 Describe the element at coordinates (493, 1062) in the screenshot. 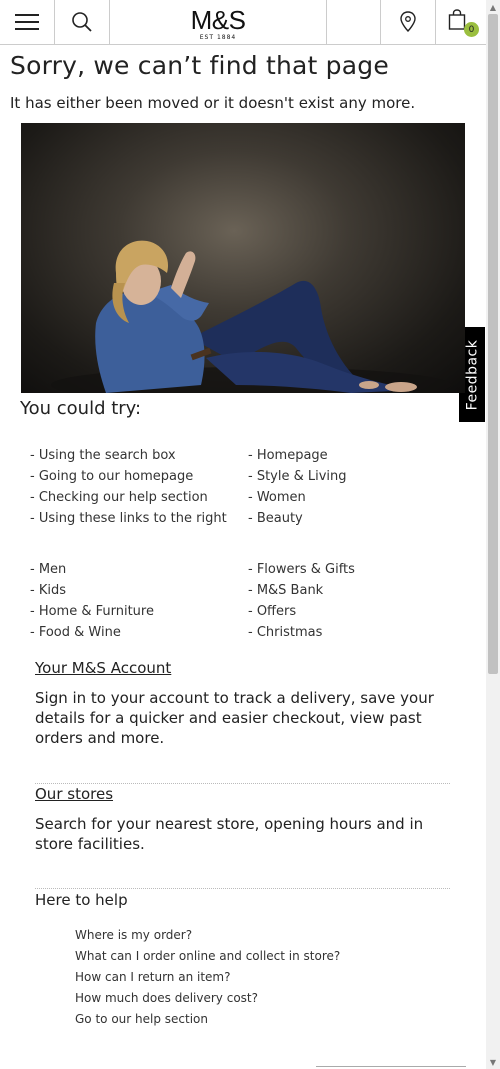

I see `scroll-down-arrow-icon: ▼` at that location.